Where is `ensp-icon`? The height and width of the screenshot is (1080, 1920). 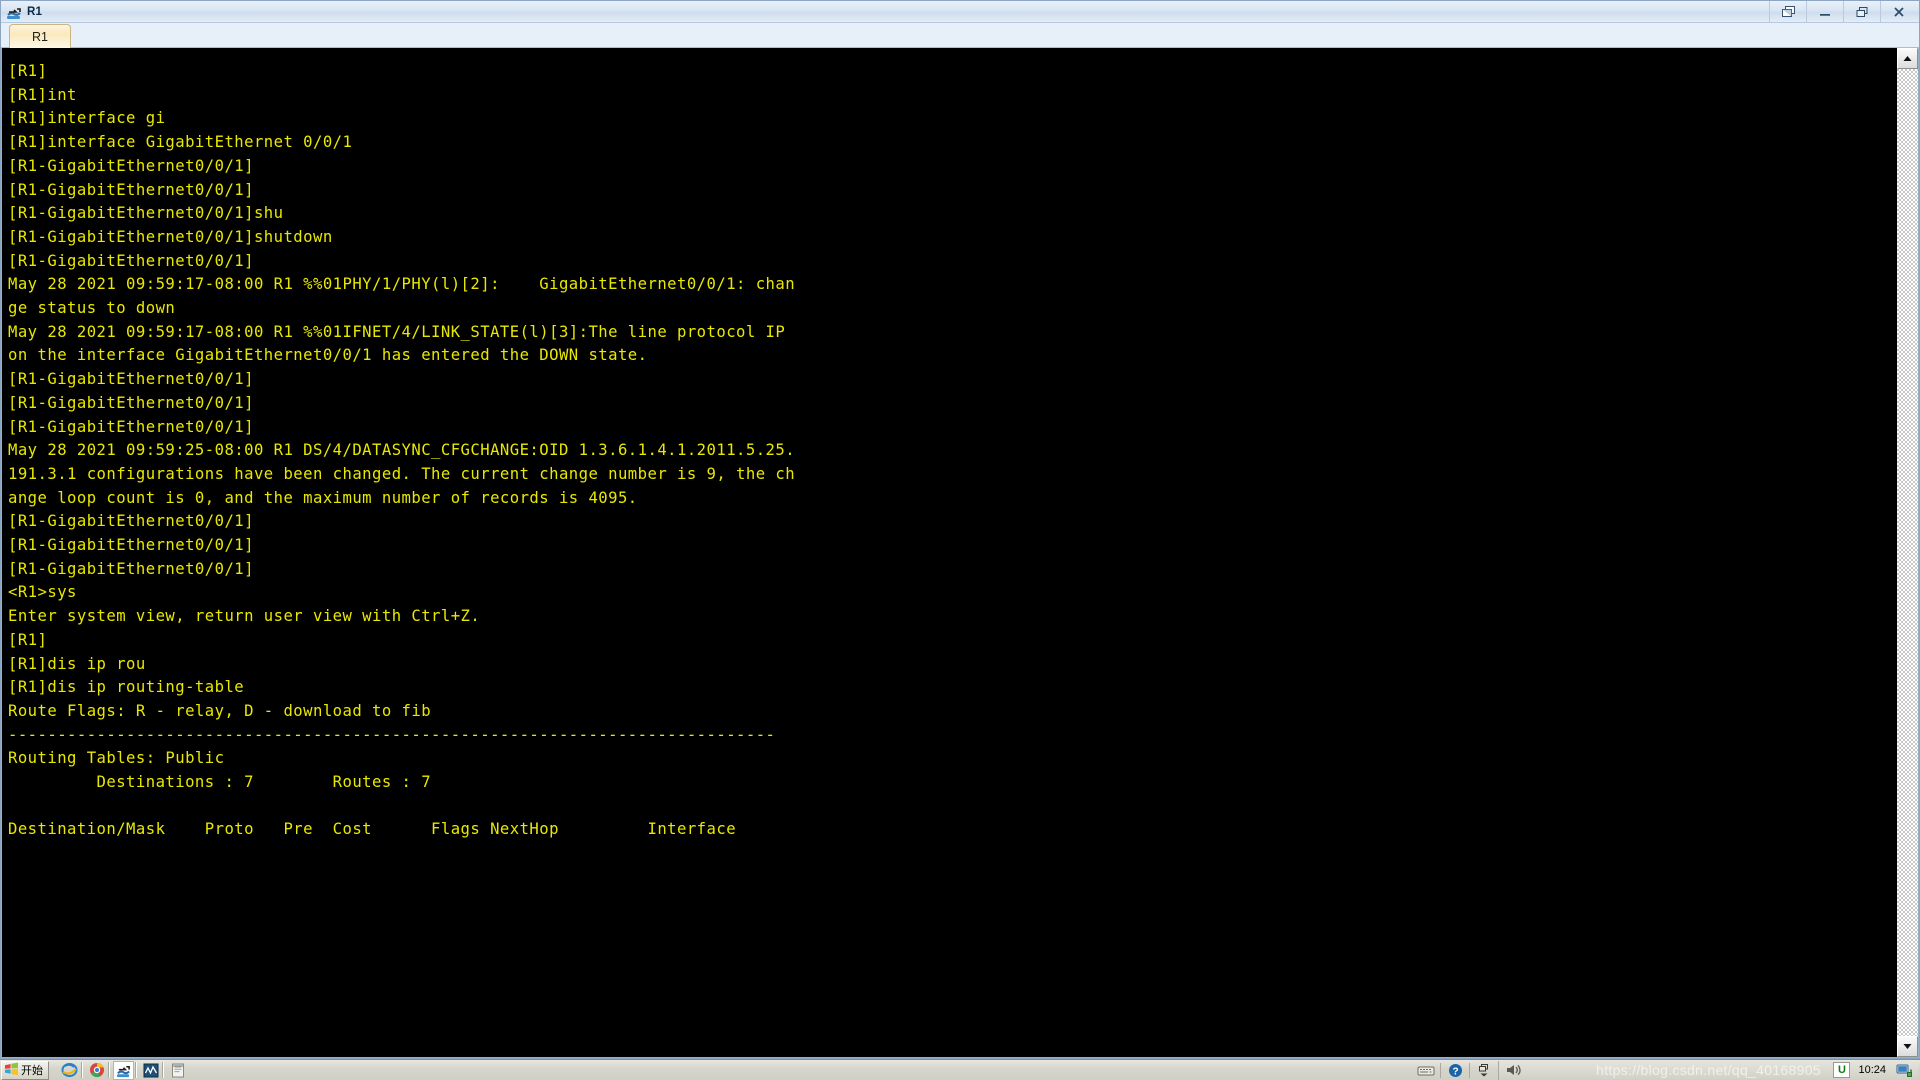 ensp-icon is located at coordinates (123, 1070).